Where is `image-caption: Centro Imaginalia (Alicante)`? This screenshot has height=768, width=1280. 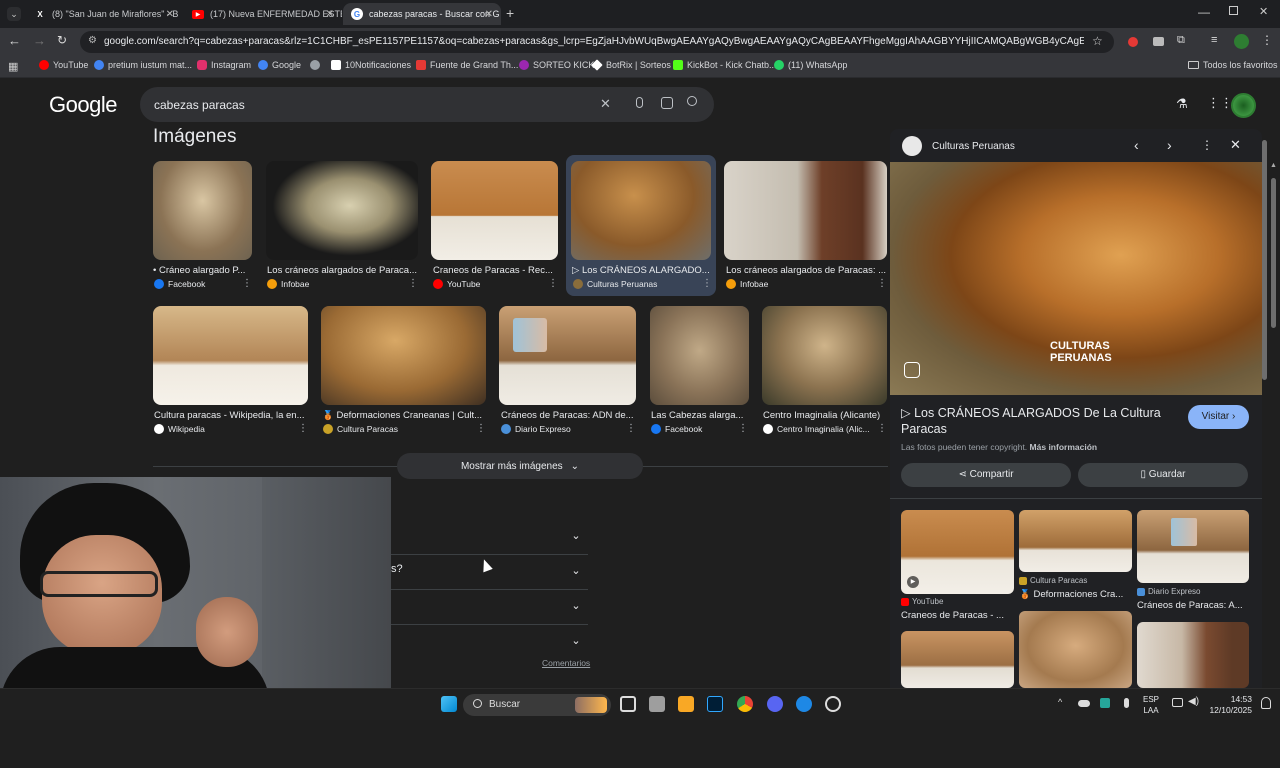 image-caption: Centro Imaginalia (Alicante) is located at coordinates (824, 415).